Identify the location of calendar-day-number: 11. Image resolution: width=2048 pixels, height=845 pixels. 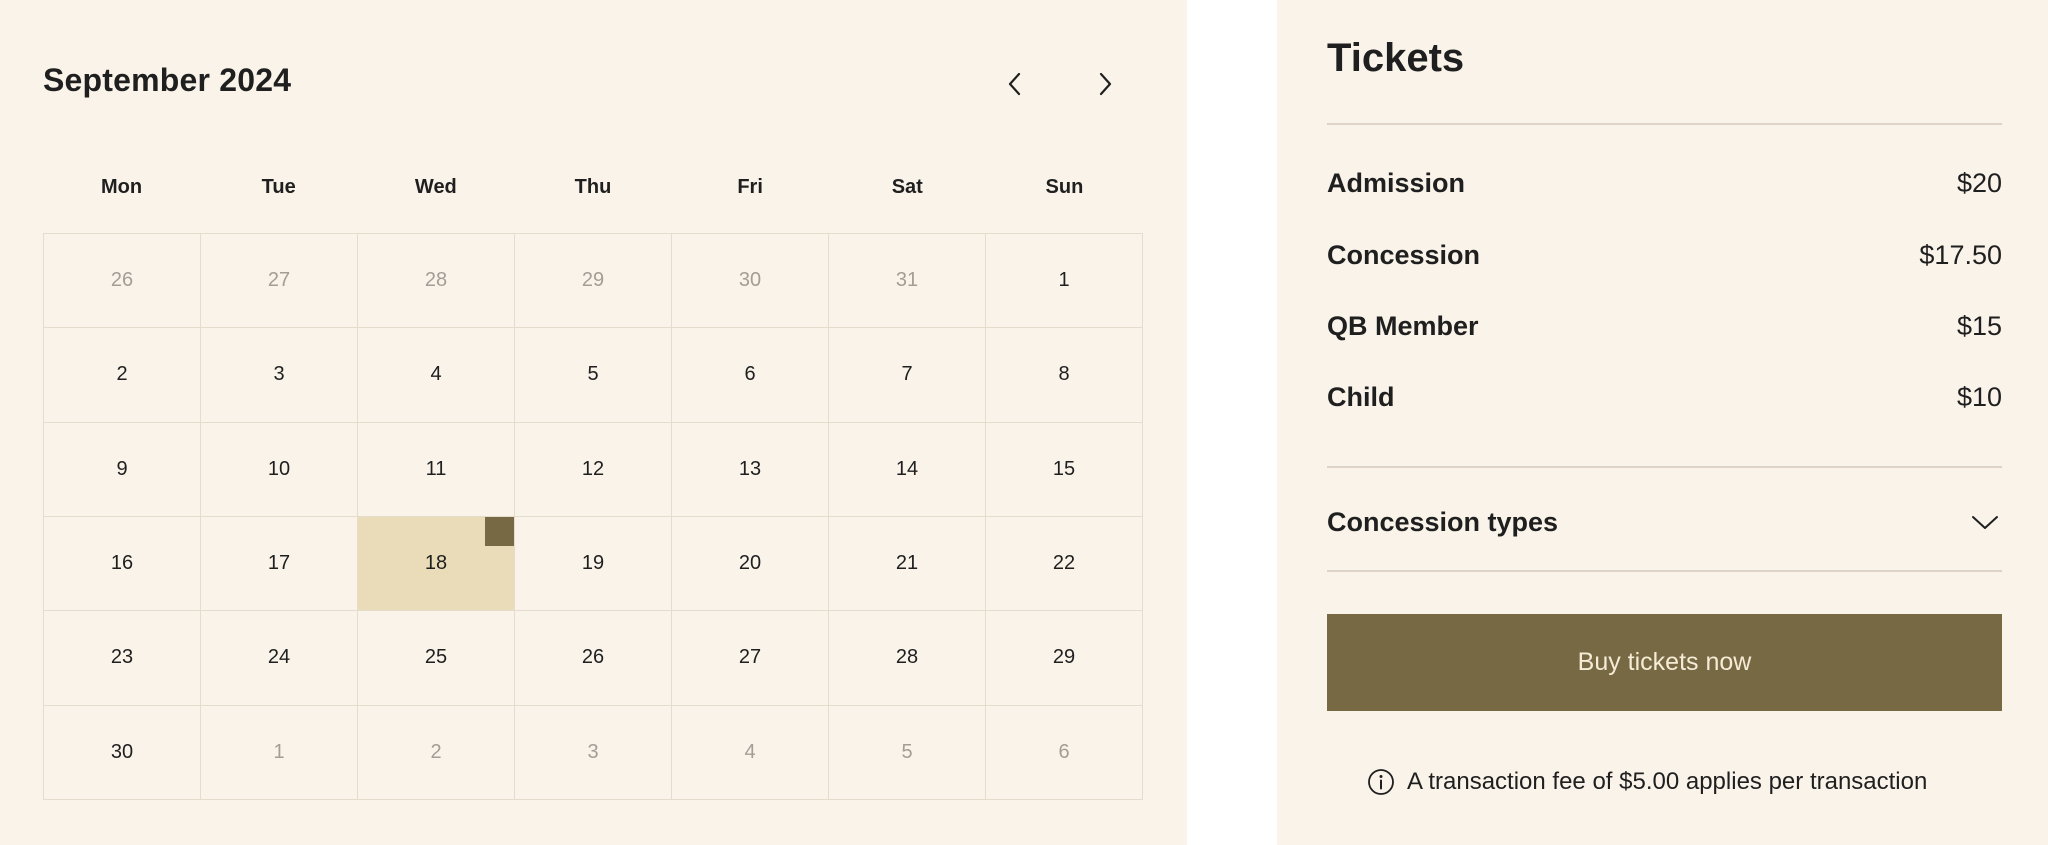
(436, 468).